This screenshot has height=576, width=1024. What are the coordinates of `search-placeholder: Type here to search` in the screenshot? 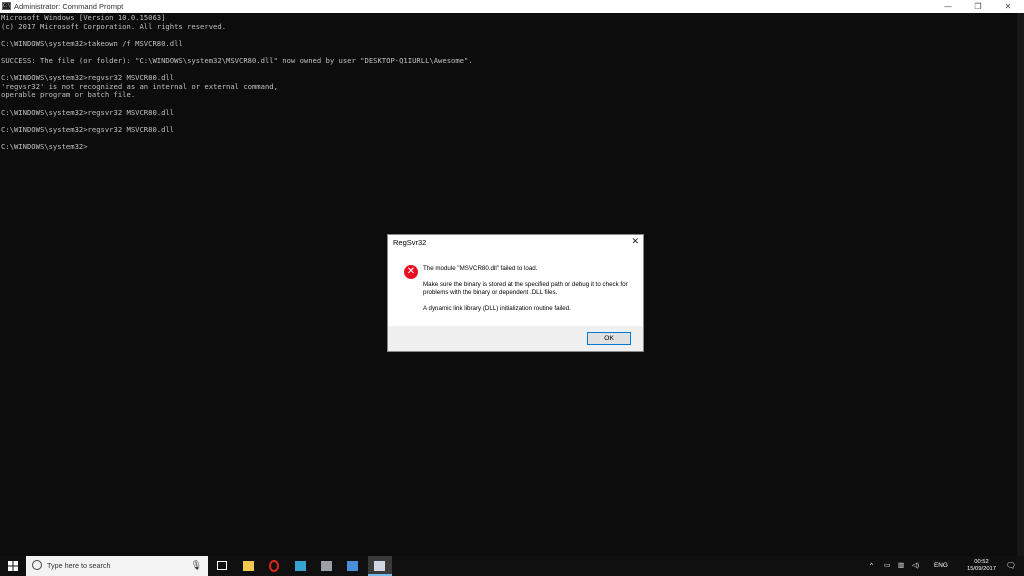 It's located at (79, 565).